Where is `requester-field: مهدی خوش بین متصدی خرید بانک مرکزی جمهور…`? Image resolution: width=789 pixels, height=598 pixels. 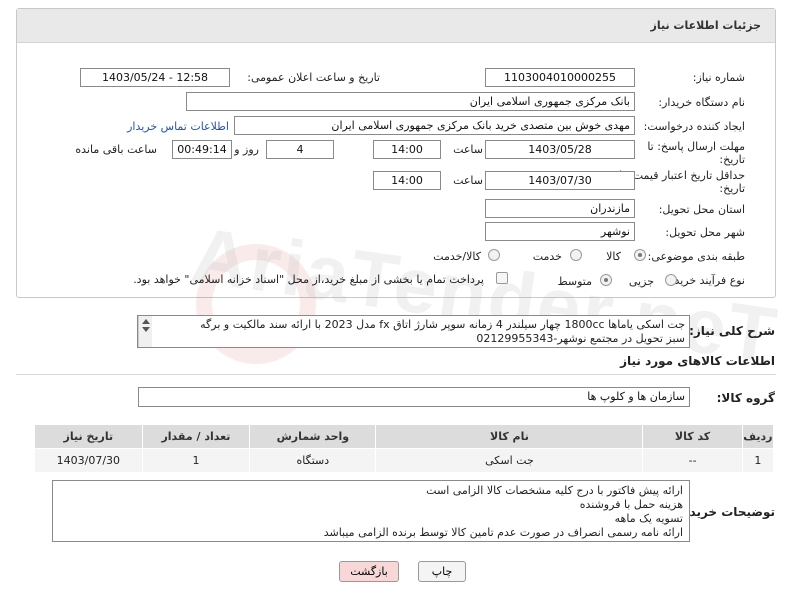
requester-field: مهدی خوش بین متصدی خرید بانک مرکزی جمهور… is located at coordinates (434, 125).